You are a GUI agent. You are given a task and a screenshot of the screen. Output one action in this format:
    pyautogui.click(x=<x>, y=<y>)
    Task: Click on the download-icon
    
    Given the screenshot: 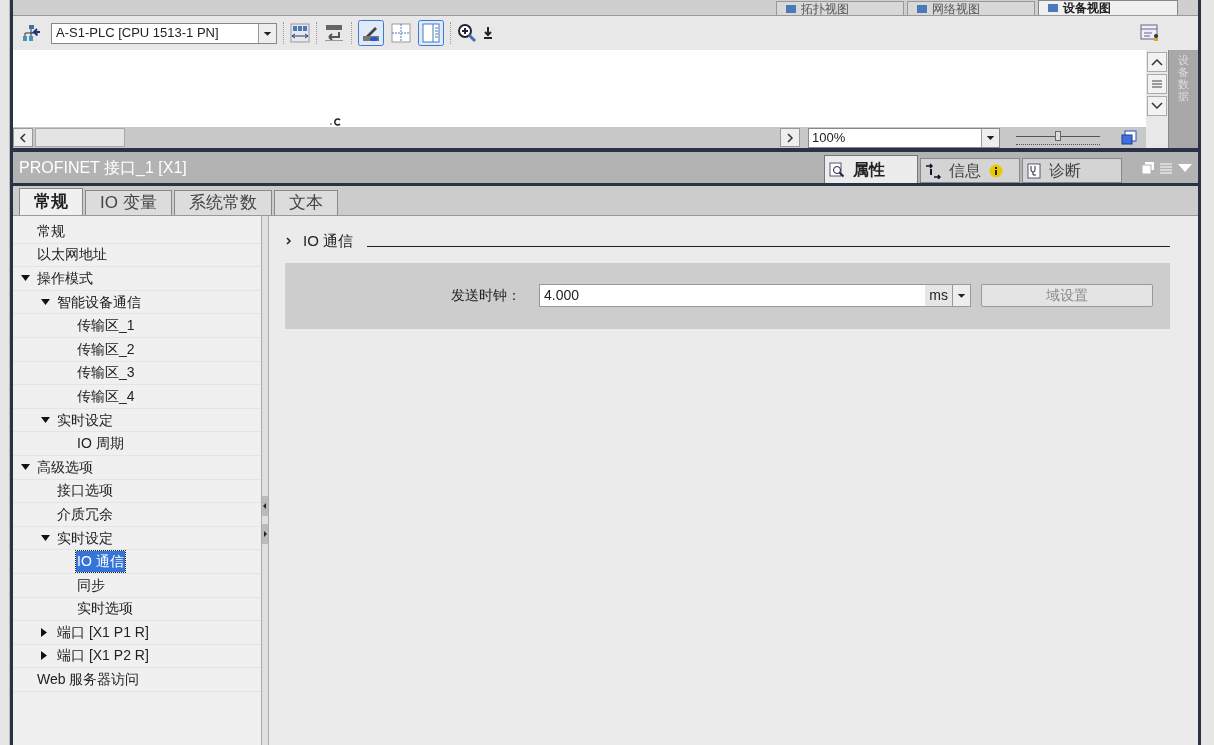 What is the action you would take?
    pyautogui.click(x=488, y=33)
    